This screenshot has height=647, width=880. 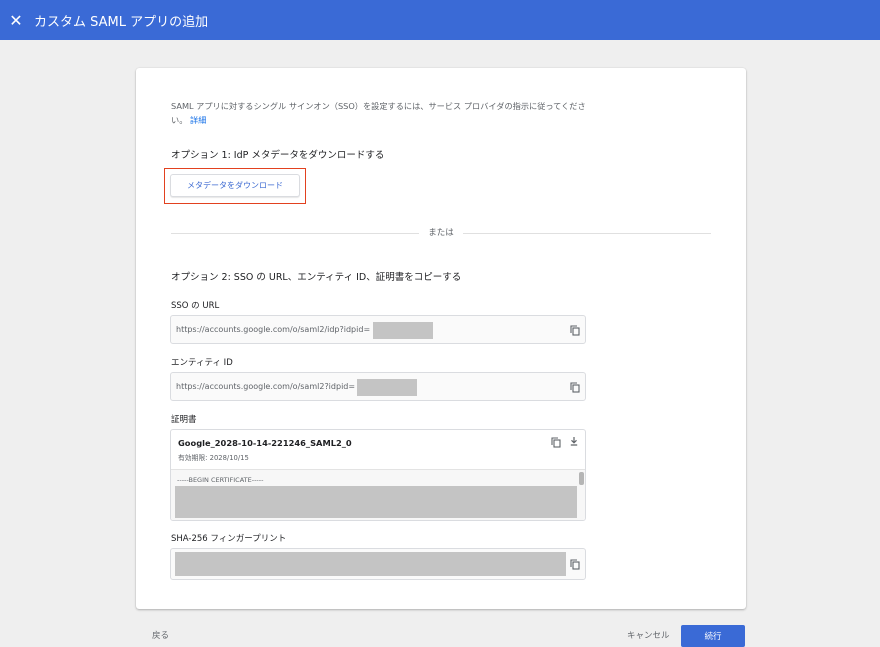 I want to click on or-label: または, so click(x=441, y=233).